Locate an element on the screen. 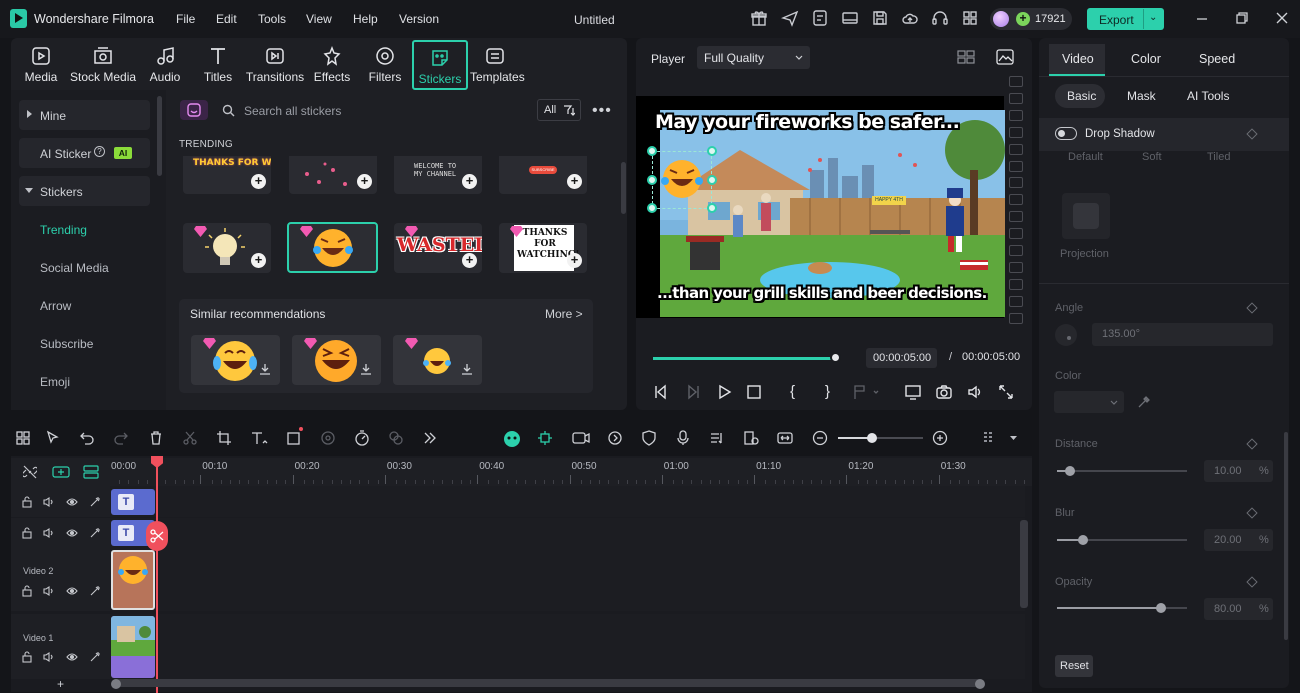  progress-knob is located at coordinates (835, 357).